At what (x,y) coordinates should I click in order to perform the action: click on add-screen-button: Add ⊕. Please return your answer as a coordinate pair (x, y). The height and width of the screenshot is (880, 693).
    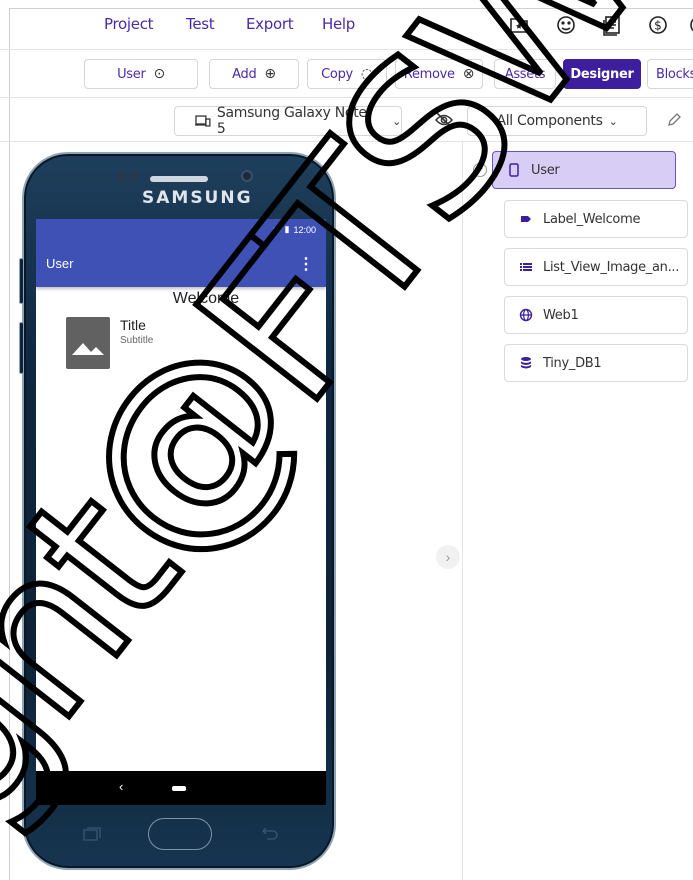
    Looking at the image, I should click on (254, 74).